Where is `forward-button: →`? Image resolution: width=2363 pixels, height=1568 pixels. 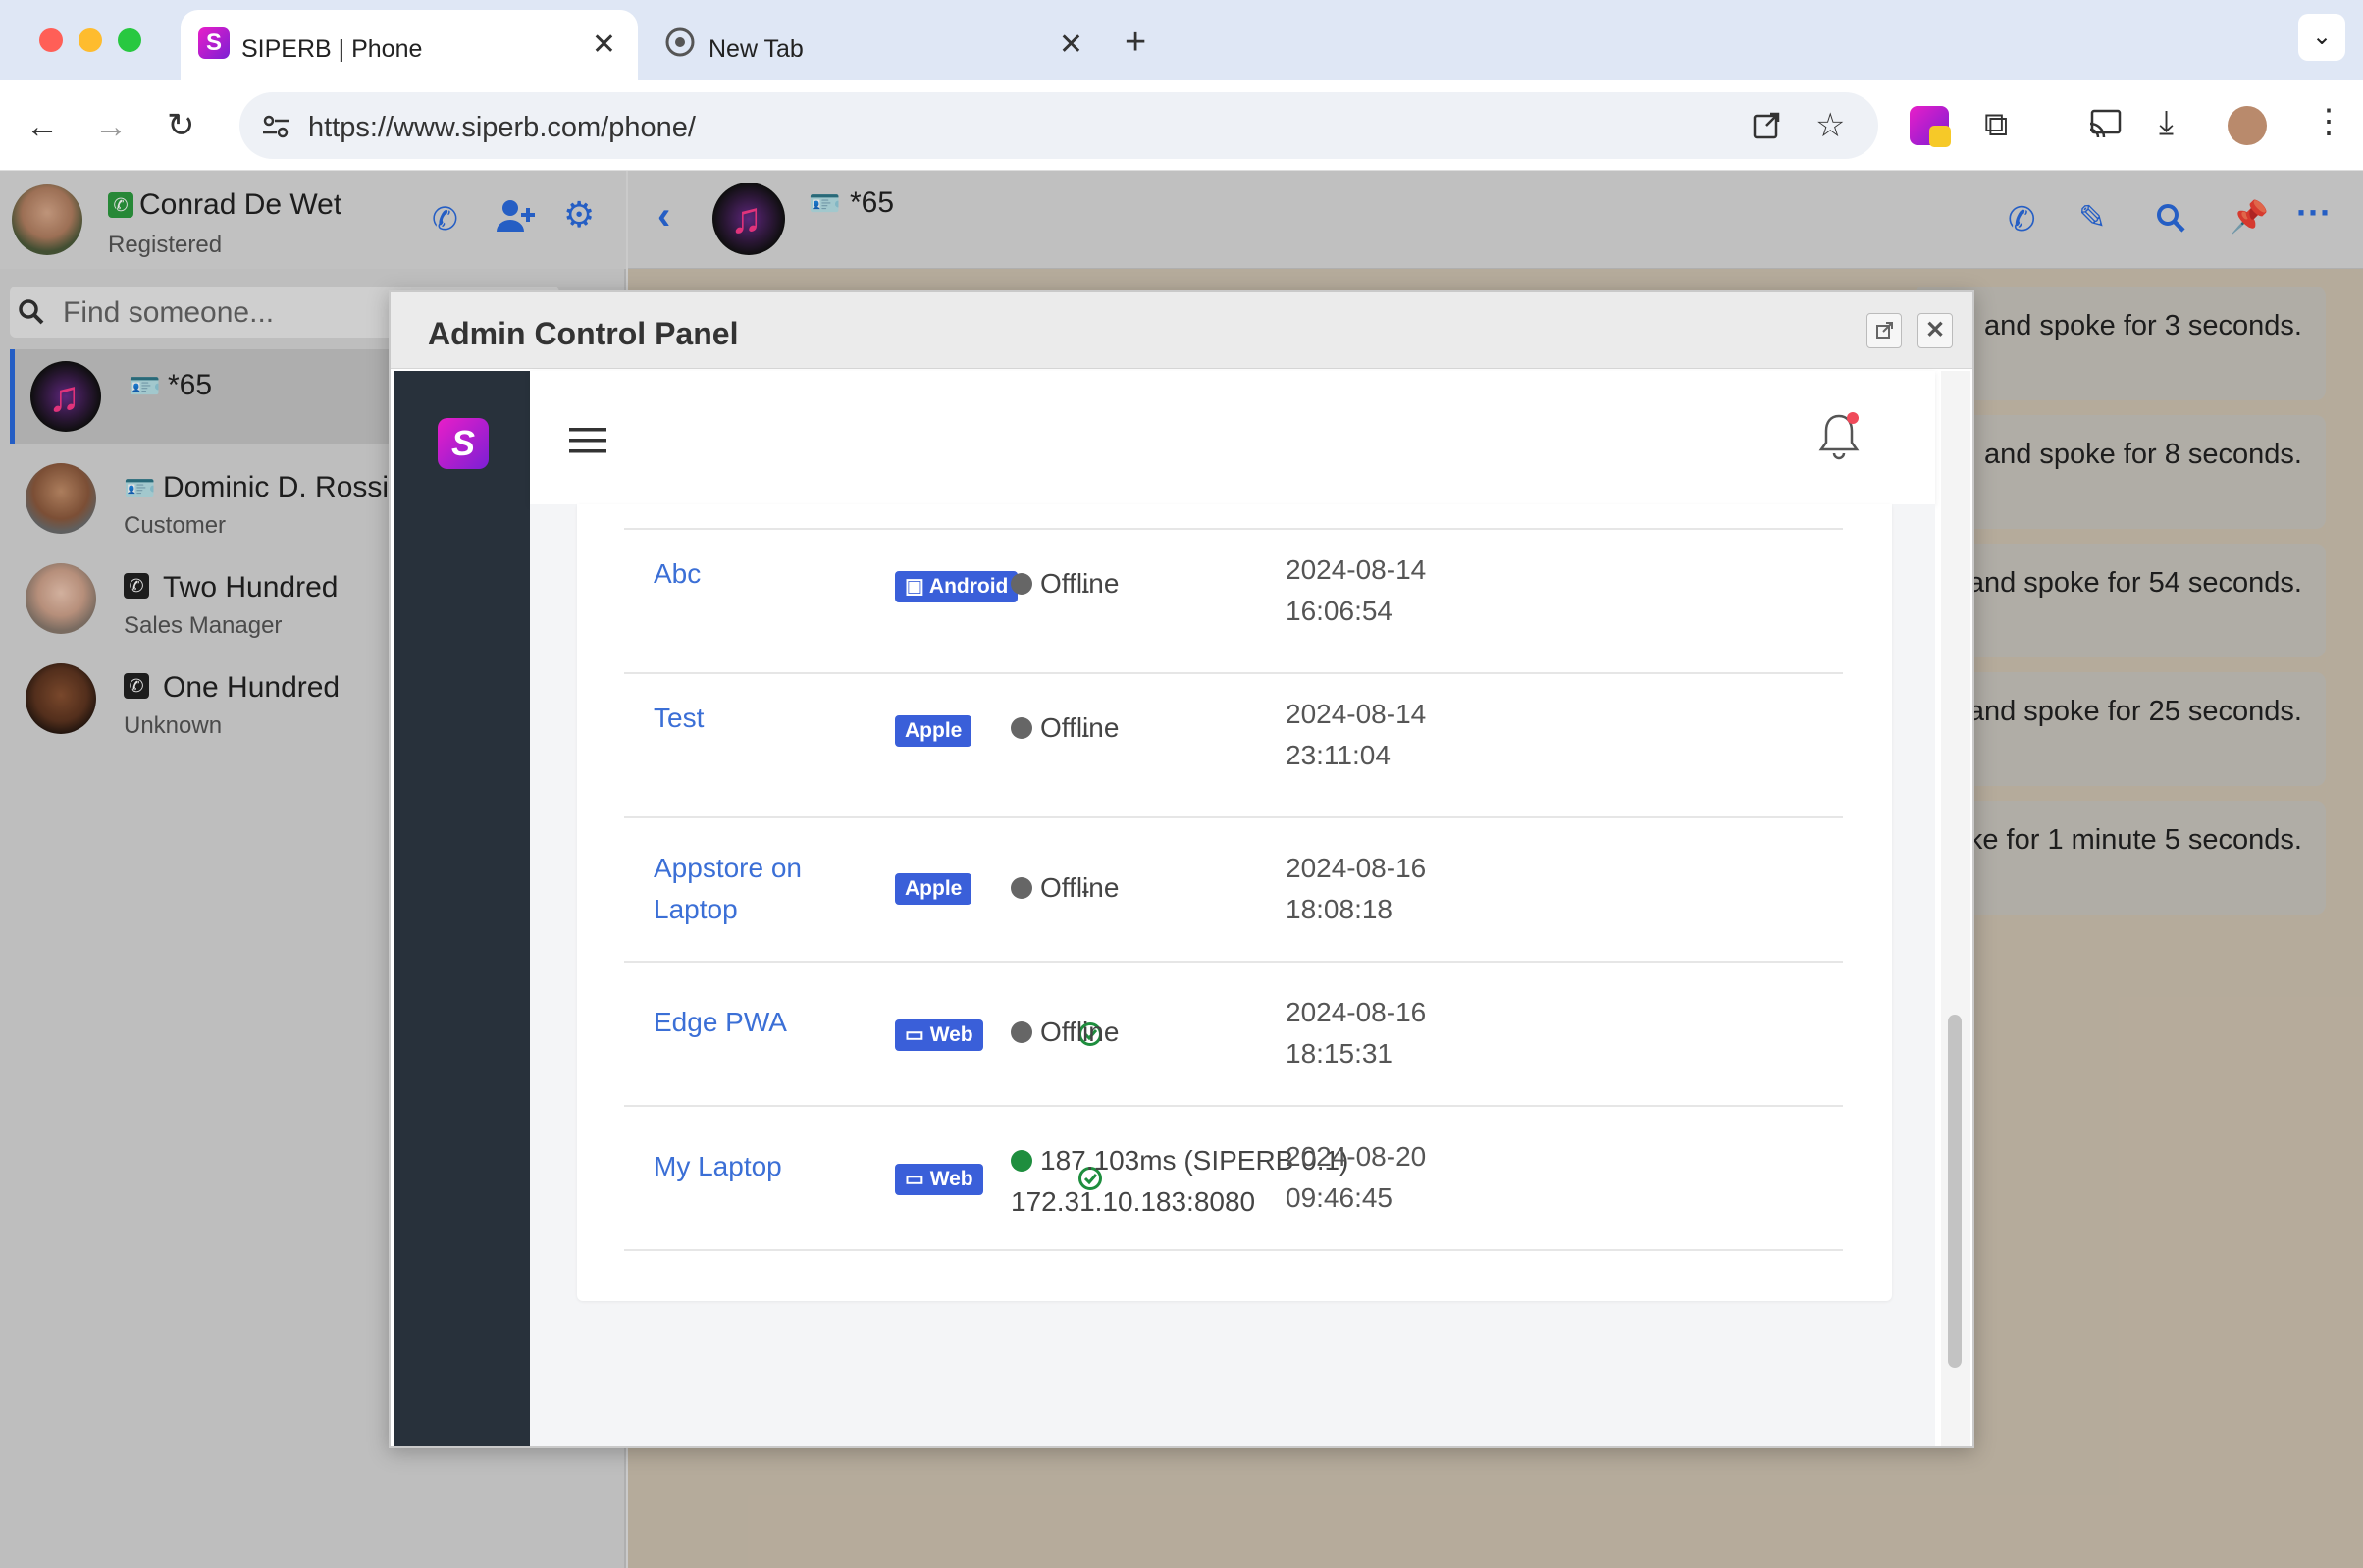
forward-button: → is located at coordinates (111, 127).